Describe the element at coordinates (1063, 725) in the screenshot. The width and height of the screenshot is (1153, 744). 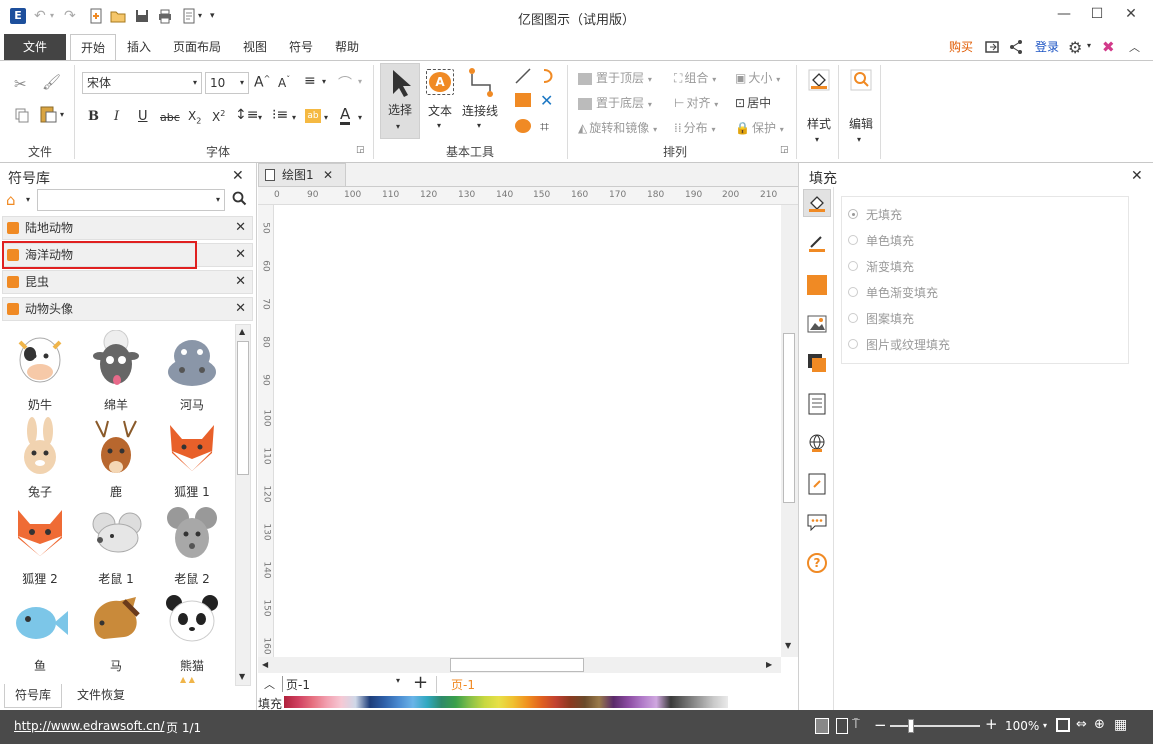
I see `fit-page-icon` at that location.